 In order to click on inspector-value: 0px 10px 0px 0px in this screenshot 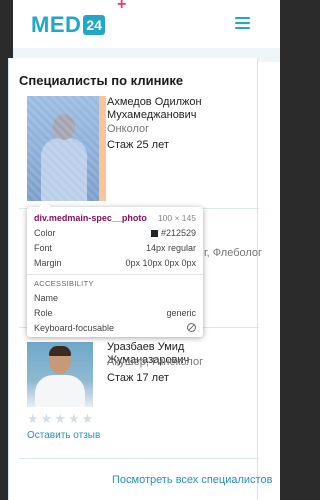, I will do `click(160, 263)`.